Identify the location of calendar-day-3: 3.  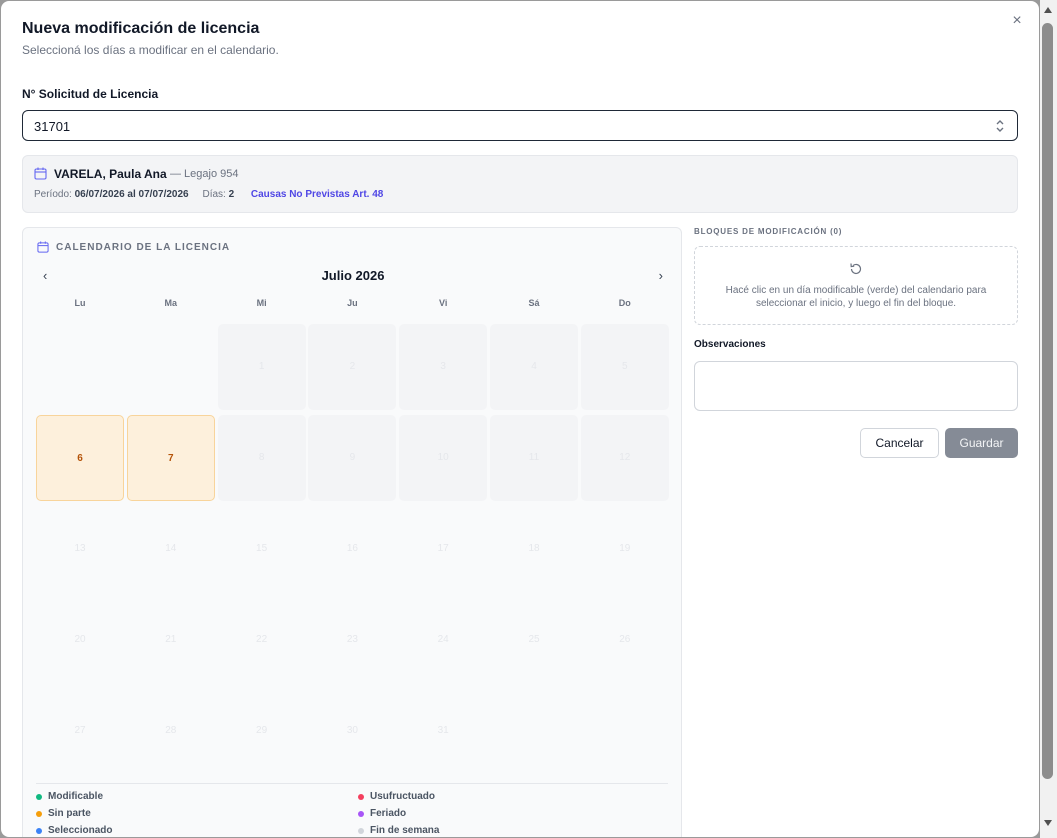
(443, 367).